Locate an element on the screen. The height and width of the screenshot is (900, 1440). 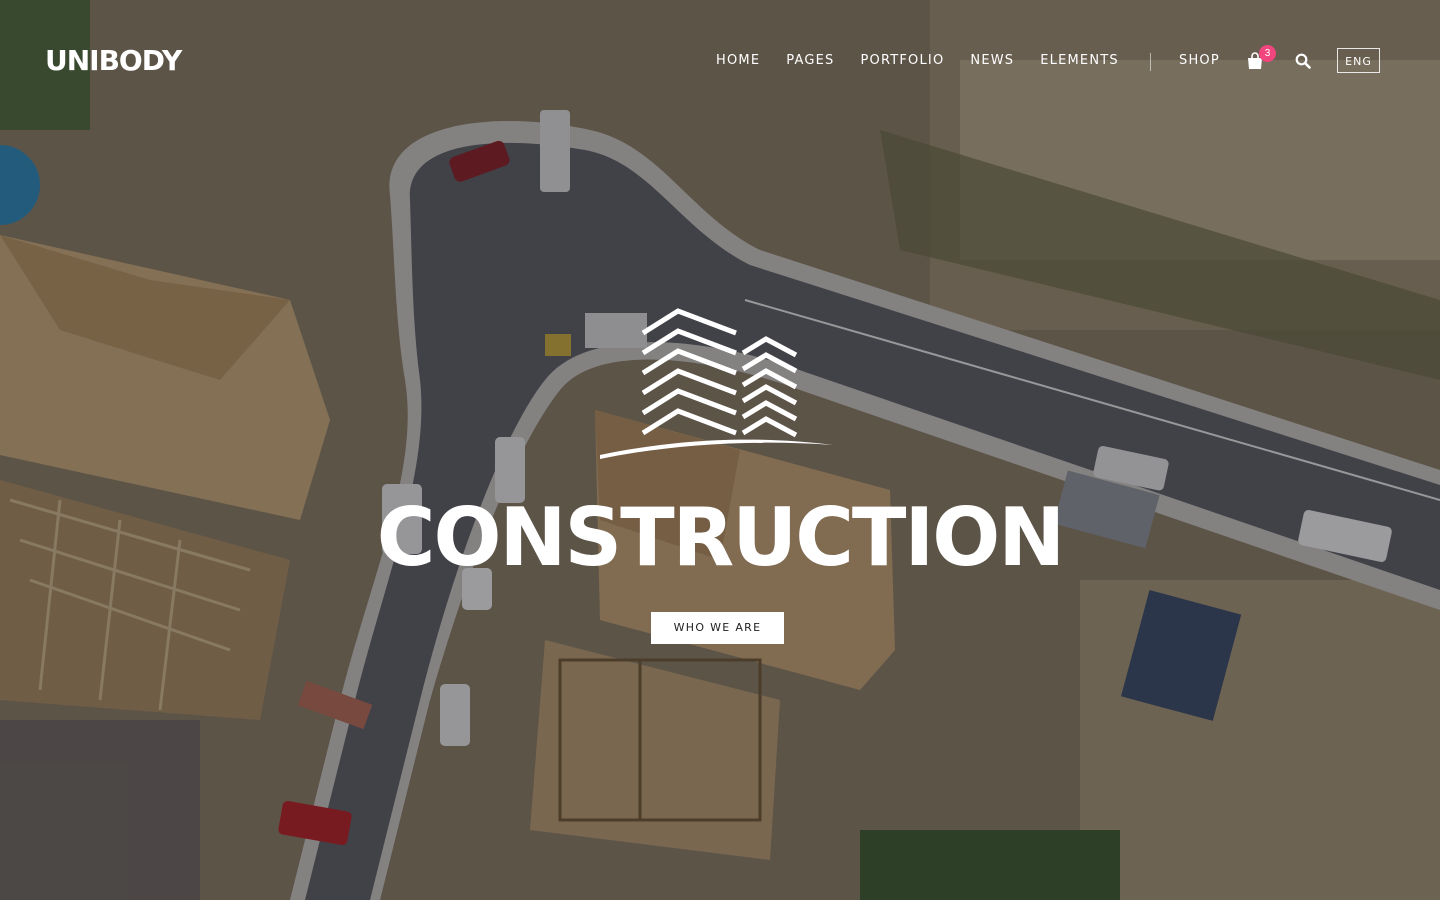
nav-item-elements: ELEMENTS is located at coordinates (1079, 60).